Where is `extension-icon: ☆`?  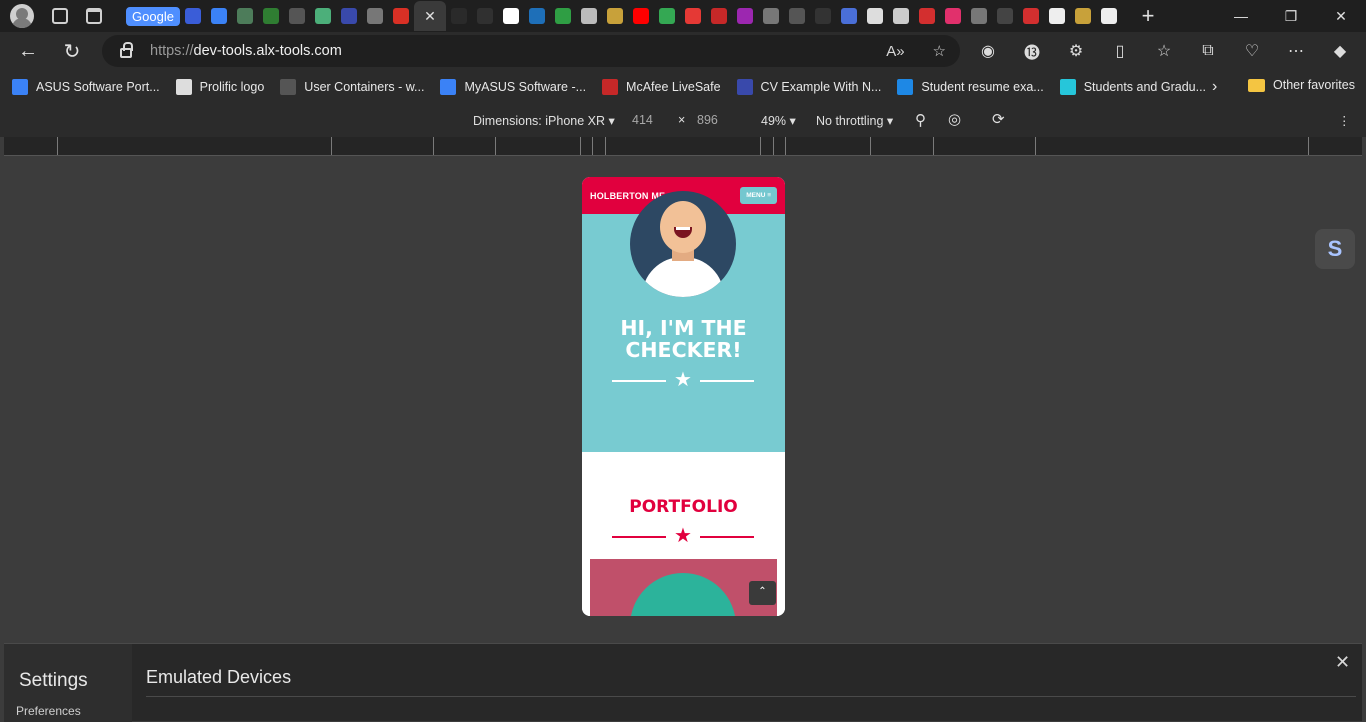
extension-icon: ☆ is located at coordinates (1164, 51).